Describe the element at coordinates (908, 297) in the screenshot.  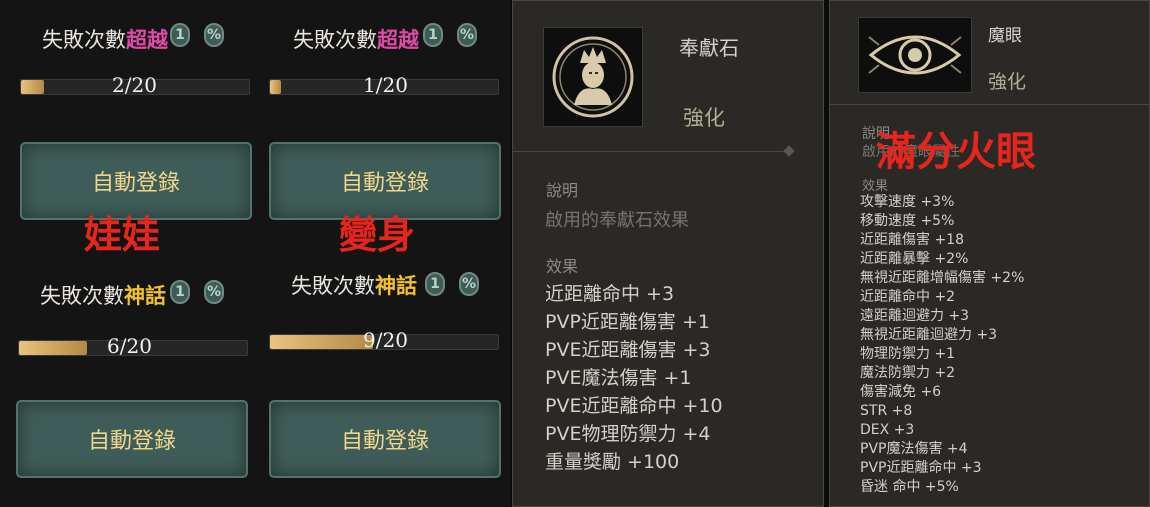
I see `effect-line: 近距離命中 +2` at that location.